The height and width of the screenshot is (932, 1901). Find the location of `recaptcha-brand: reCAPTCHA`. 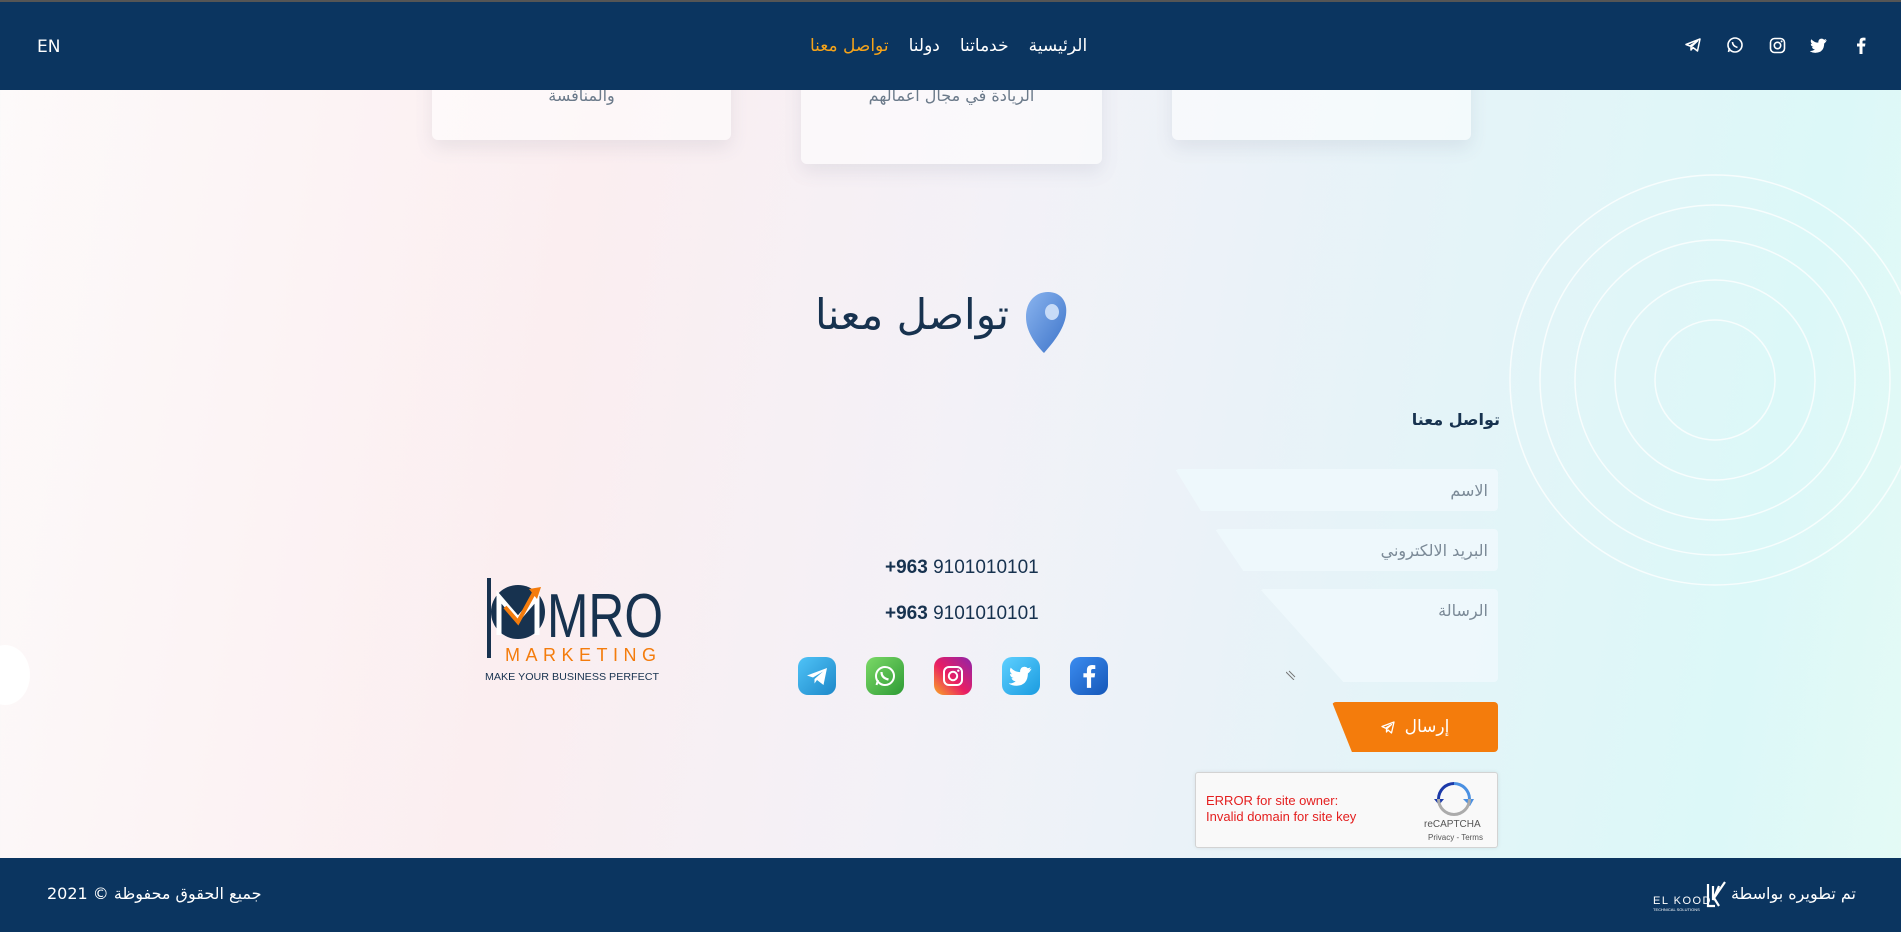

recaptcha-brand: reCAPTCHA is located at coordinates (1452, 824).